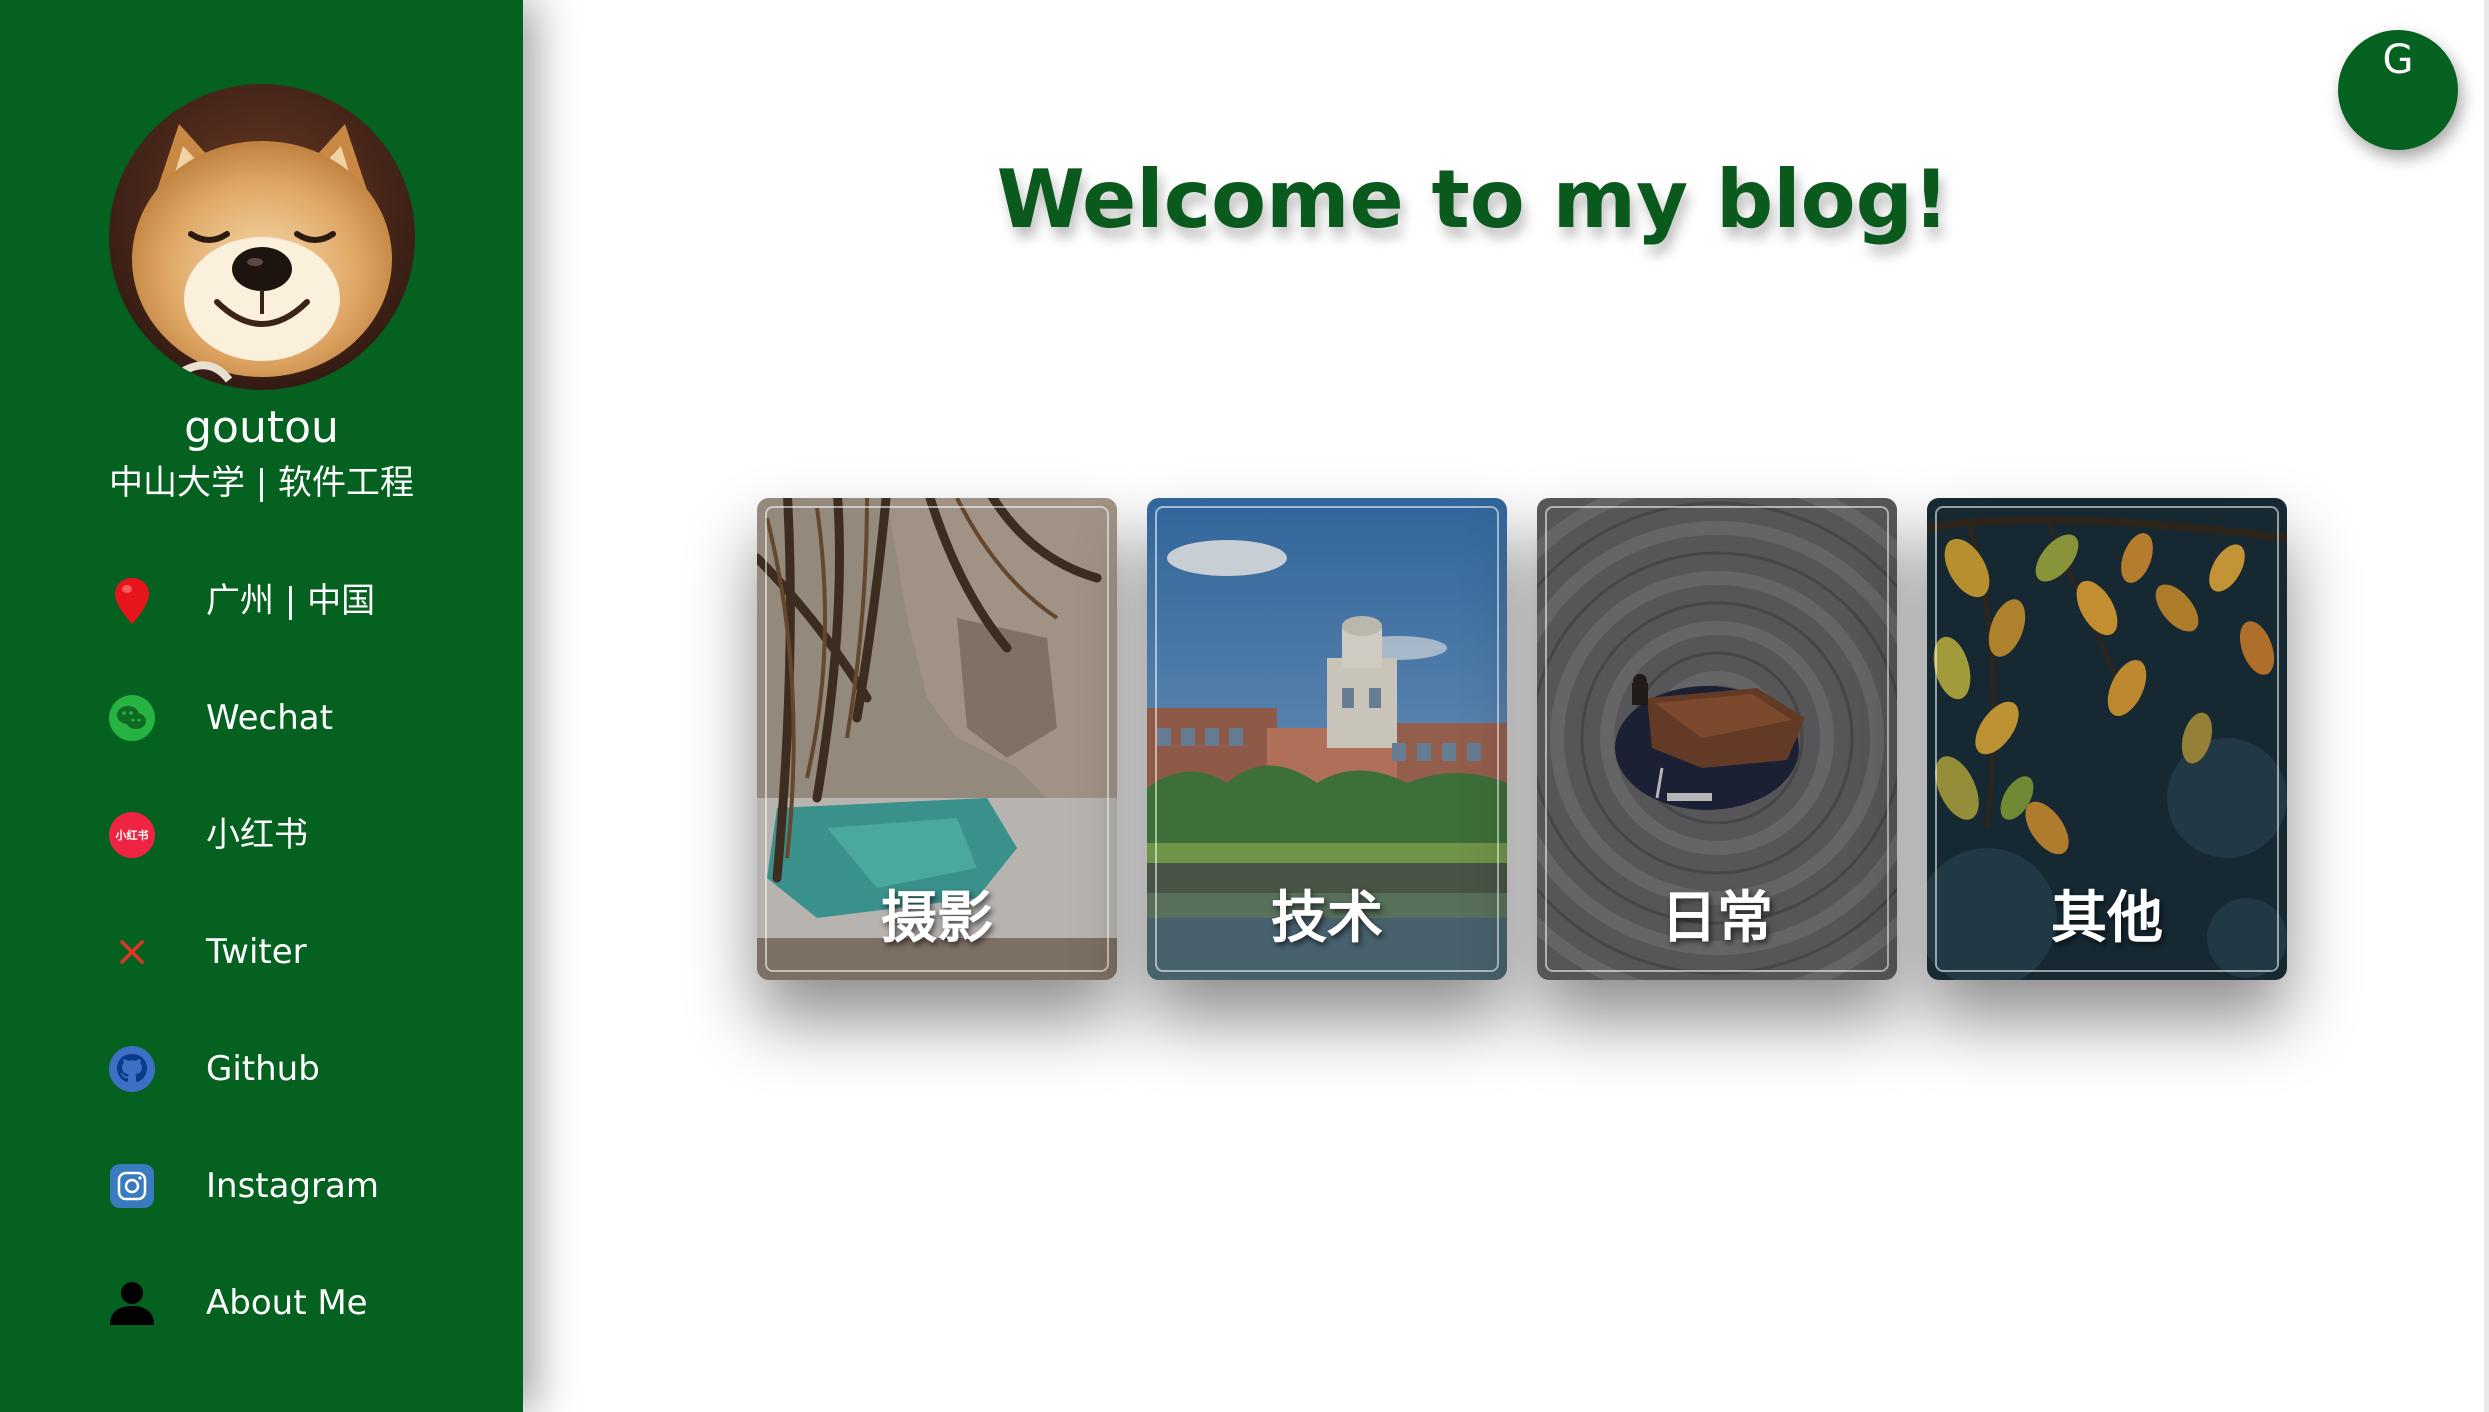 This screenshot has width=2489, height=1412. I want to click on xiaohongshu-badge-text: 小红书, so click(132, 835).